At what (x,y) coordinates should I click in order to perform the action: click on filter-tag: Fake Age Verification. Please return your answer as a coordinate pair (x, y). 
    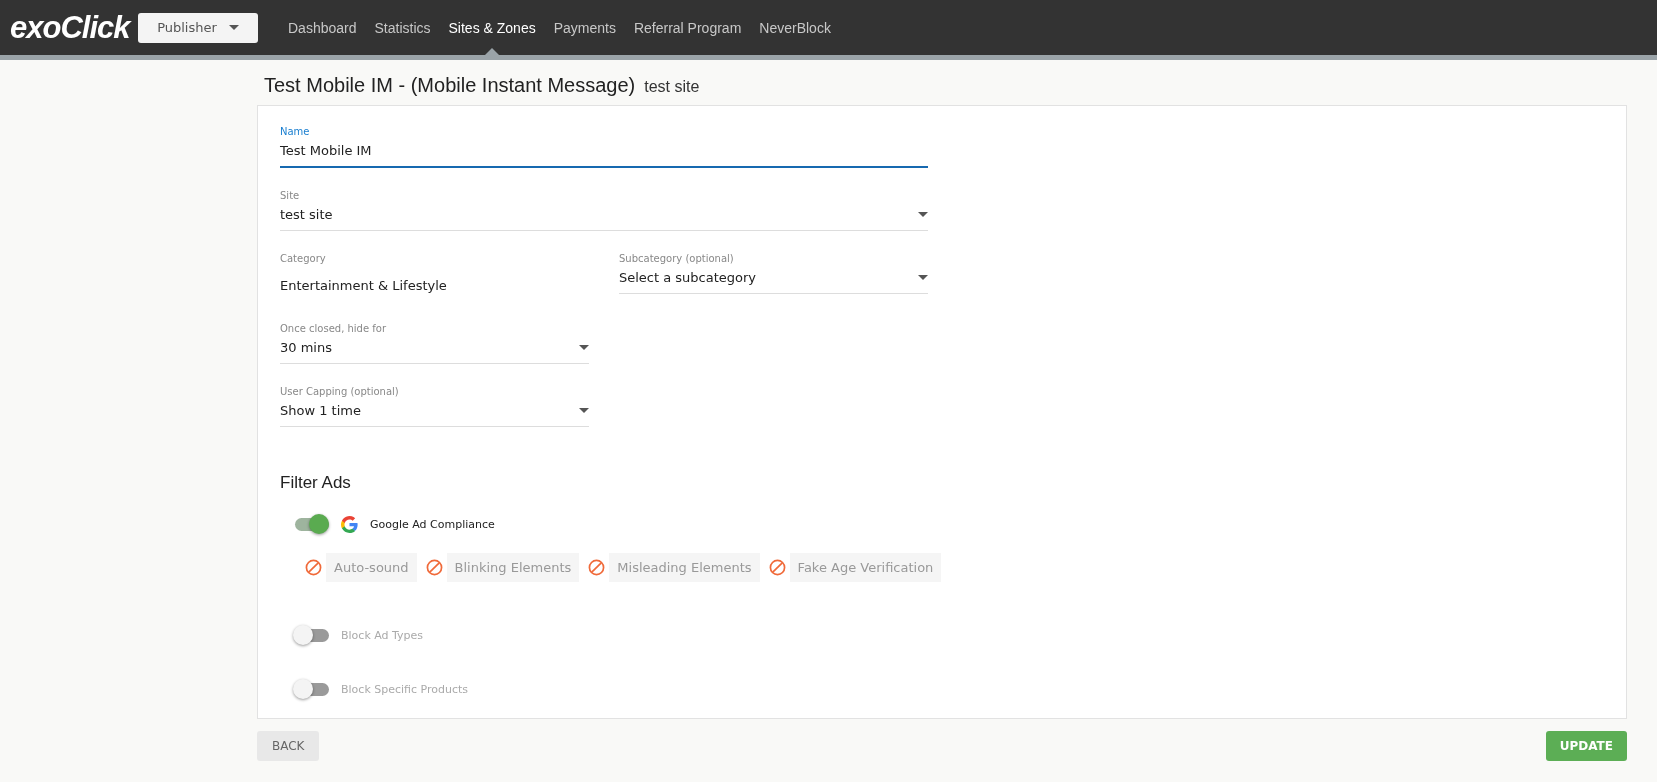
    Looking at the image, I should click on (865, 567).